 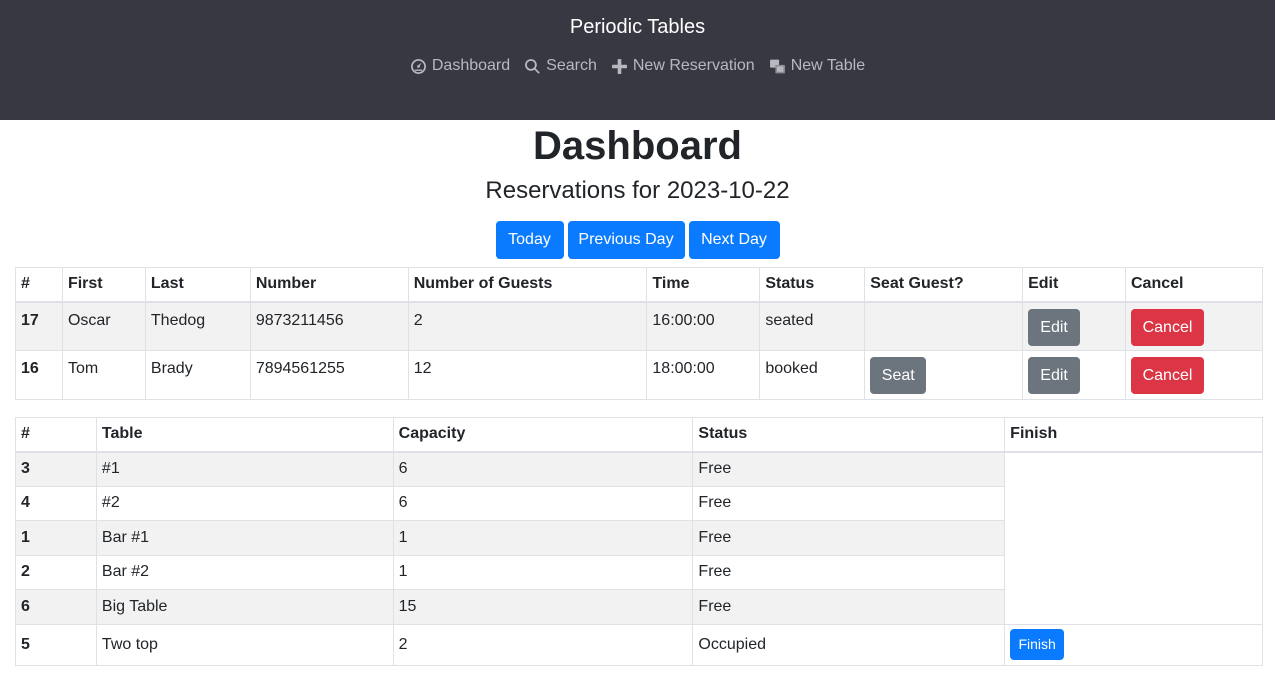 I want to click on col-header-finish: Finish, so click(x=1133, y=435).